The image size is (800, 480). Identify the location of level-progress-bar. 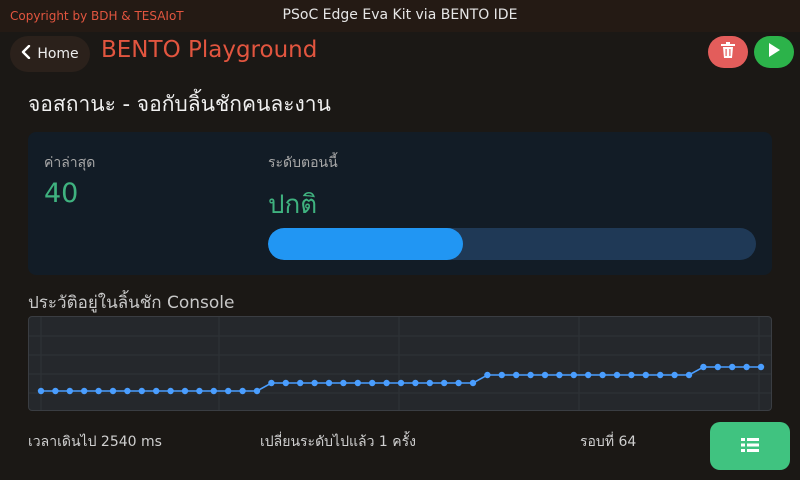
(512, 244).